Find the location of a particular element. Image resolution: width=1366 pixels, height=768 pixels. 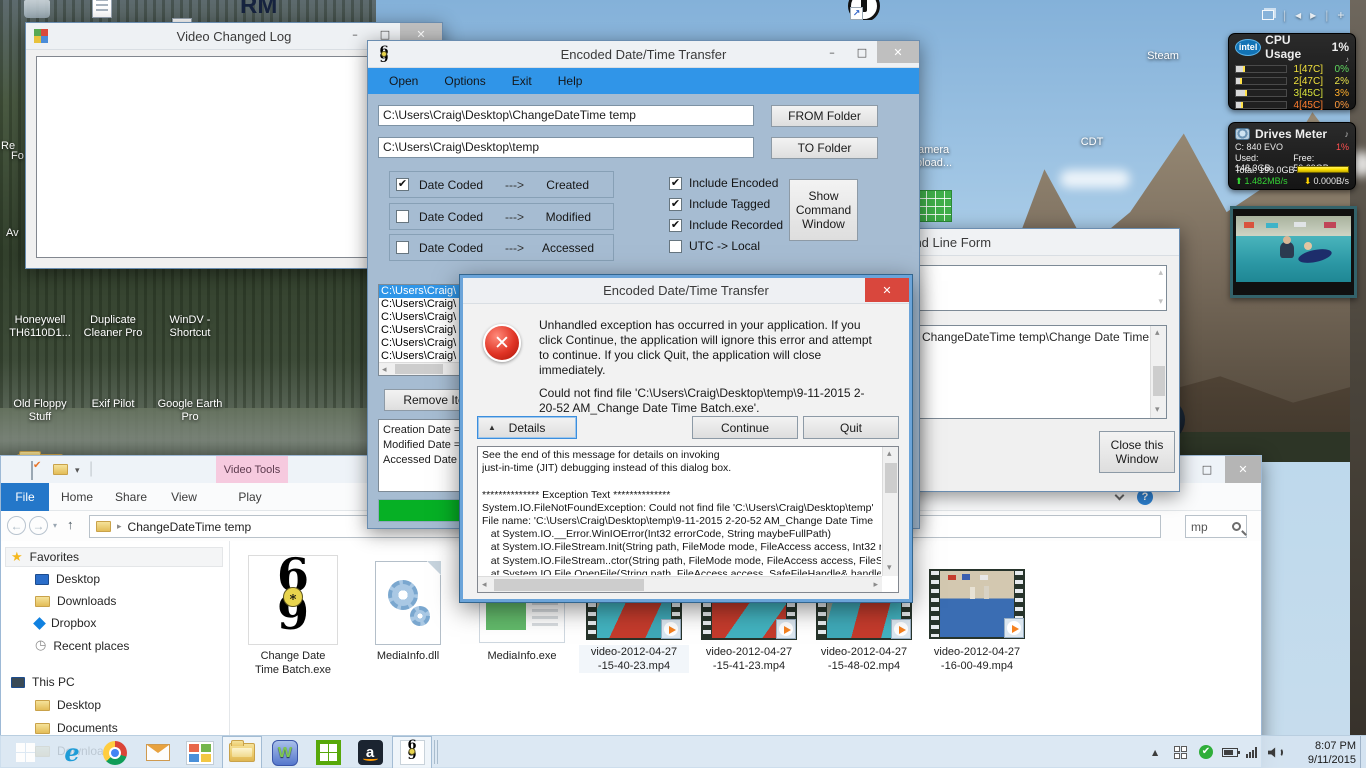

green-sheet-icon is located at coordinates (934, 206).